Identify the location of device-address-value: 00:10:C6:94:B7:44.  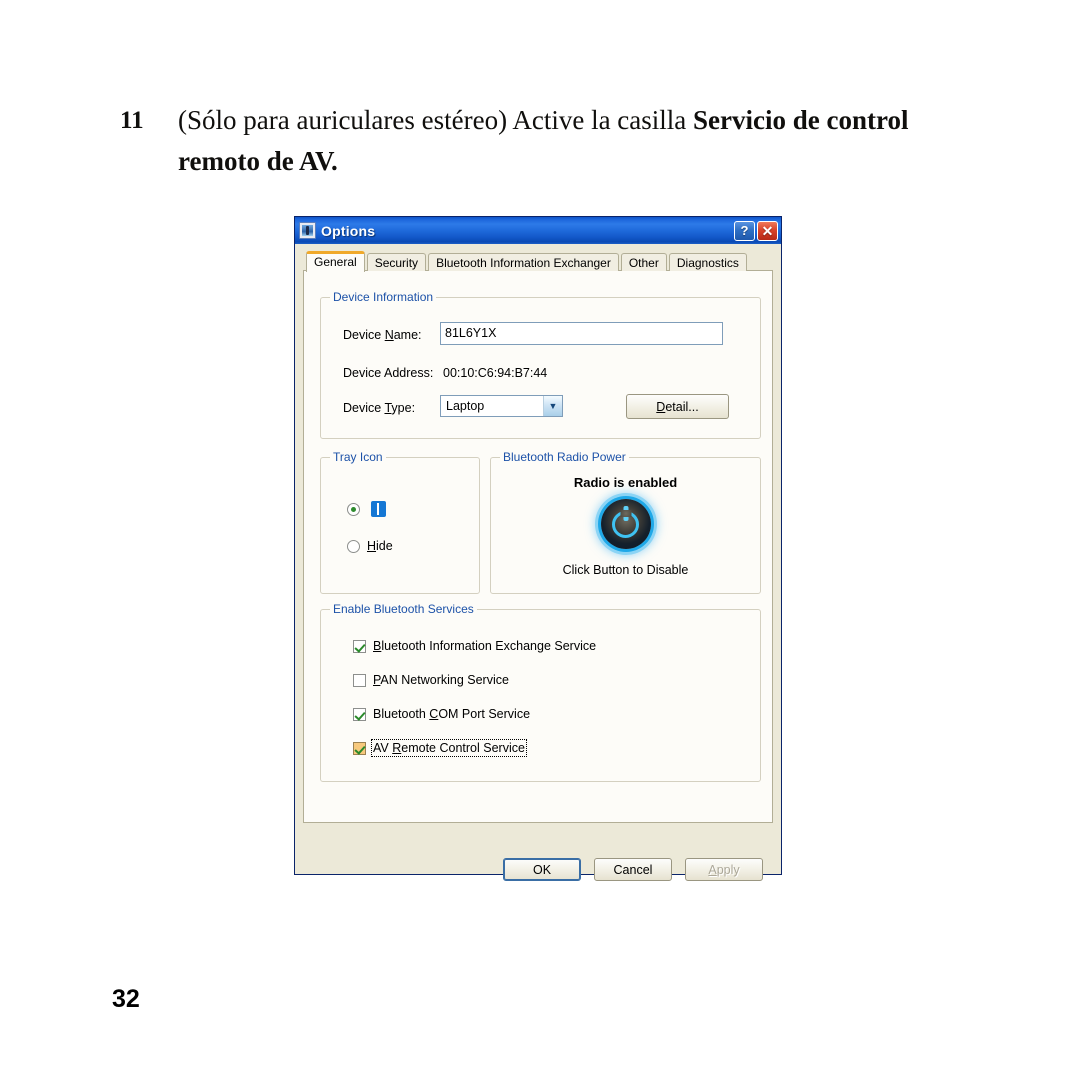
(495, 373).